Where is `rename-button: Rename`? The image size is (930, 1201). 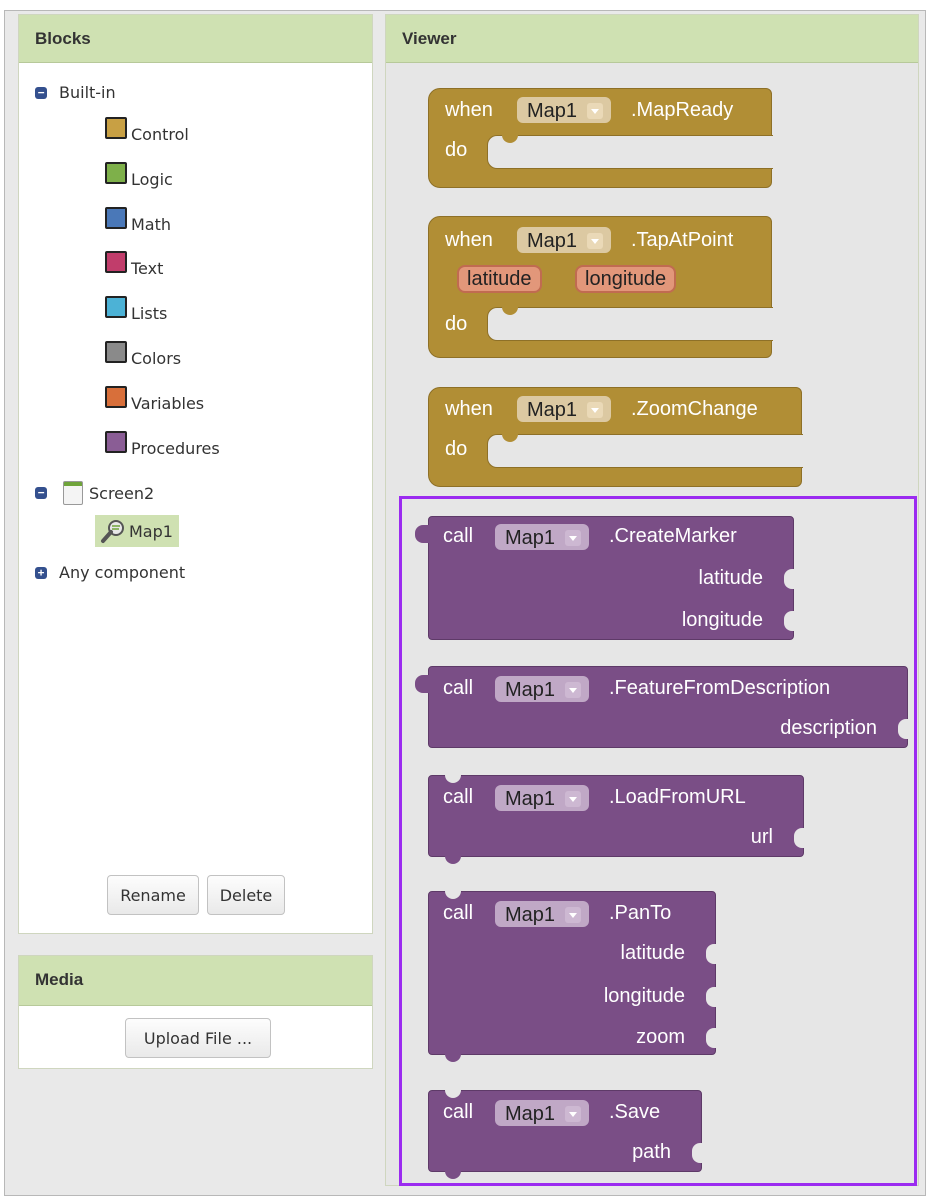
rename-button: Rename is located at coordinates (153, 895).